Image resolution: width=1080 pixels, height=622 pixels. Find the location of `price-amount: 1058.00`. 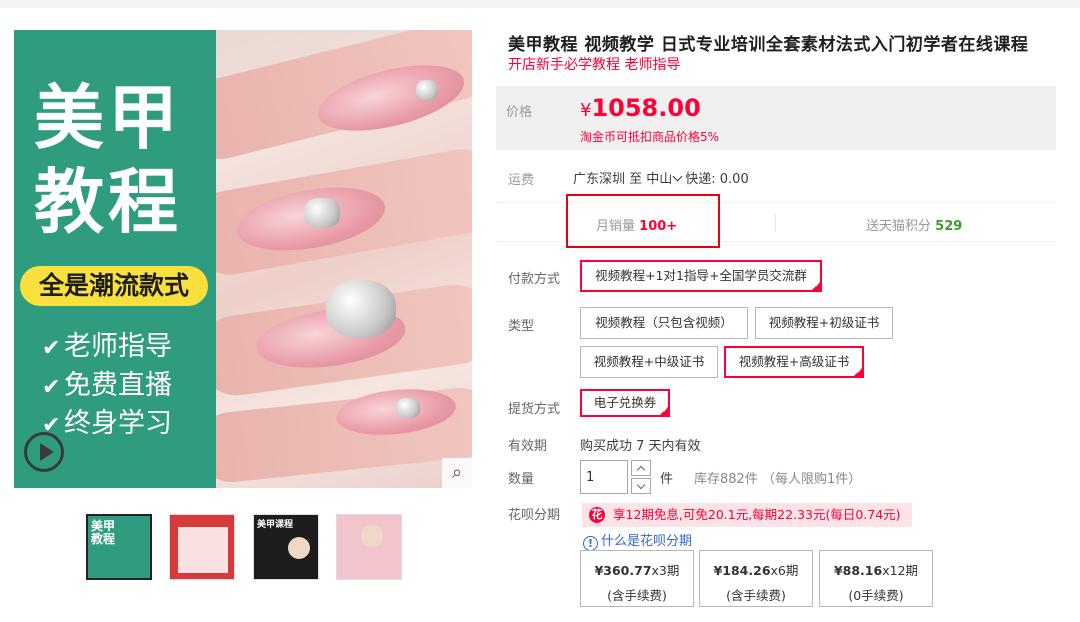

price-amount: 1058.00 is located at coordinates (646, 108).